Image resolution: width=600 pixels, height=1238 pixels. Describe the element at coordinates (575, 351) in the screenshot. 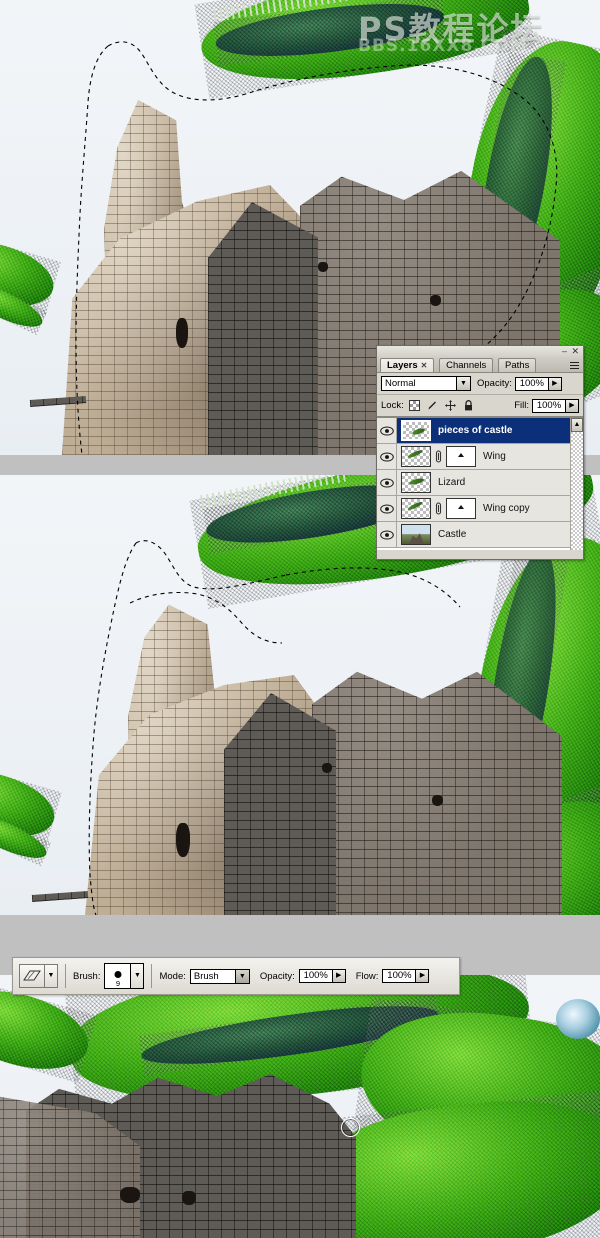

I see `close-icon: ✕` at that location.